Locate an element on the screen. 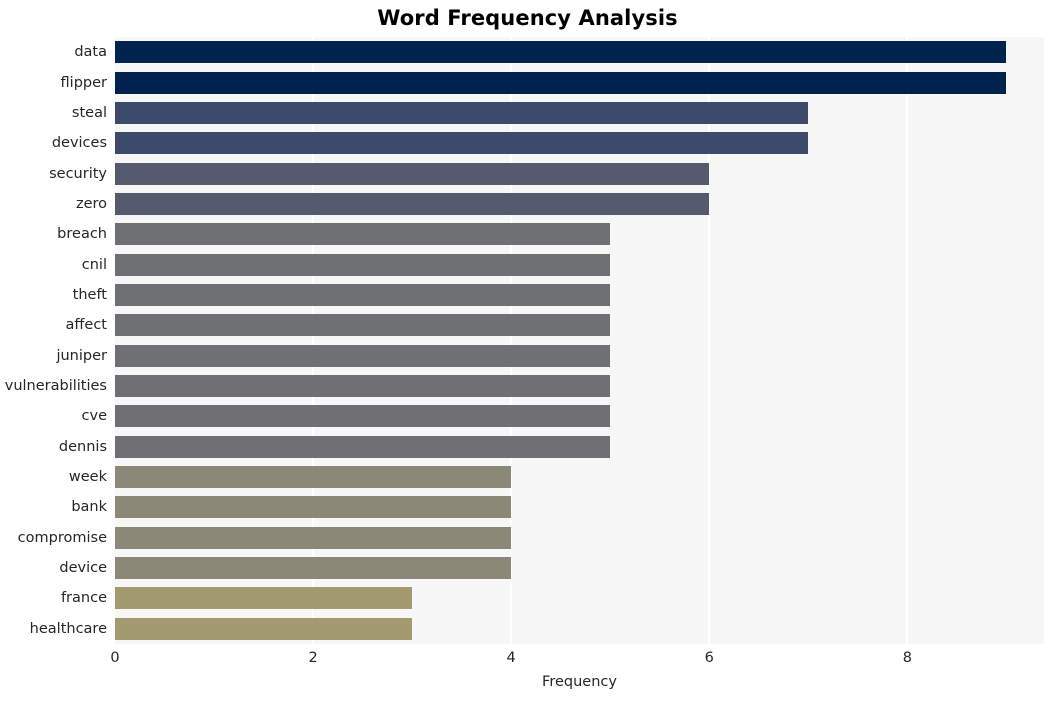 The image size is (1055, 701). y-tick-label: affect is located at coordinates (86, 325).